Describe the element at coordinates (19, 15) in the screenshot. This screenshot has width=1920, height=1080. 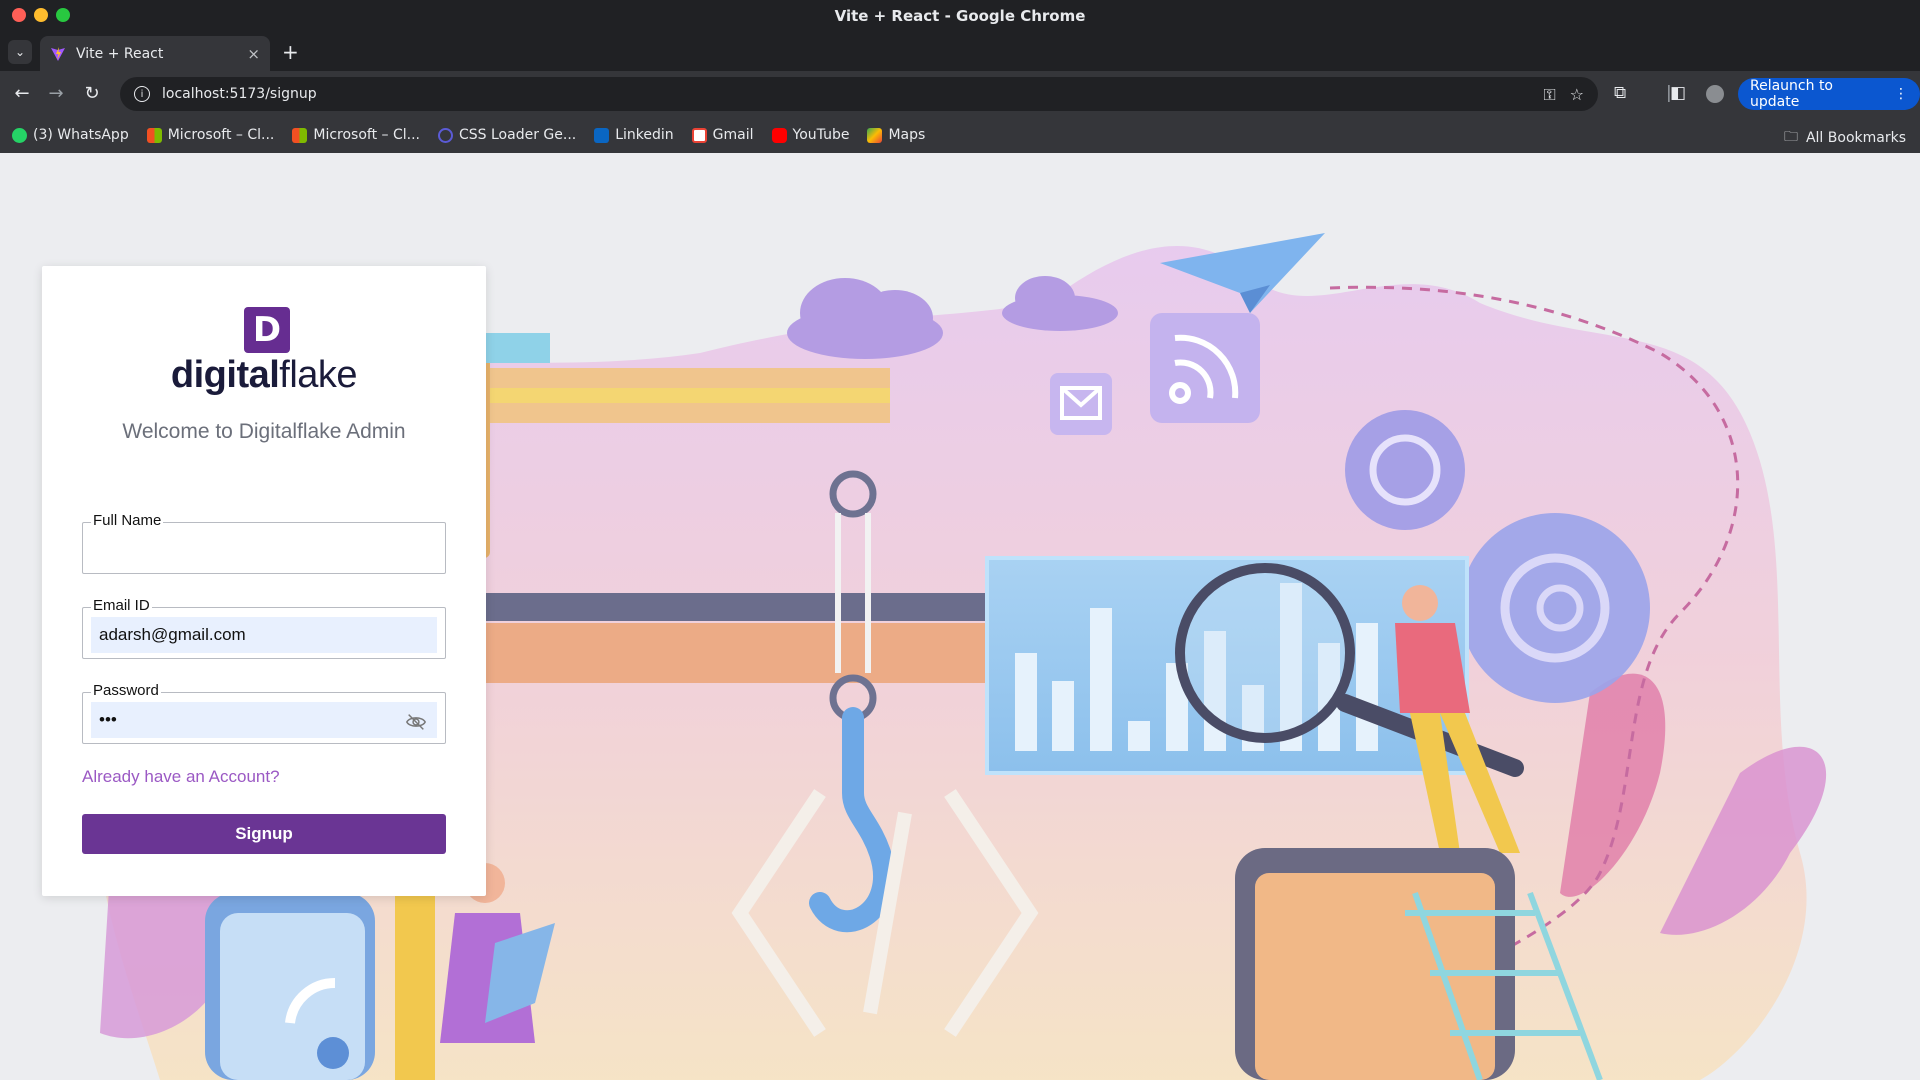
I see `close-window-button` at that location.